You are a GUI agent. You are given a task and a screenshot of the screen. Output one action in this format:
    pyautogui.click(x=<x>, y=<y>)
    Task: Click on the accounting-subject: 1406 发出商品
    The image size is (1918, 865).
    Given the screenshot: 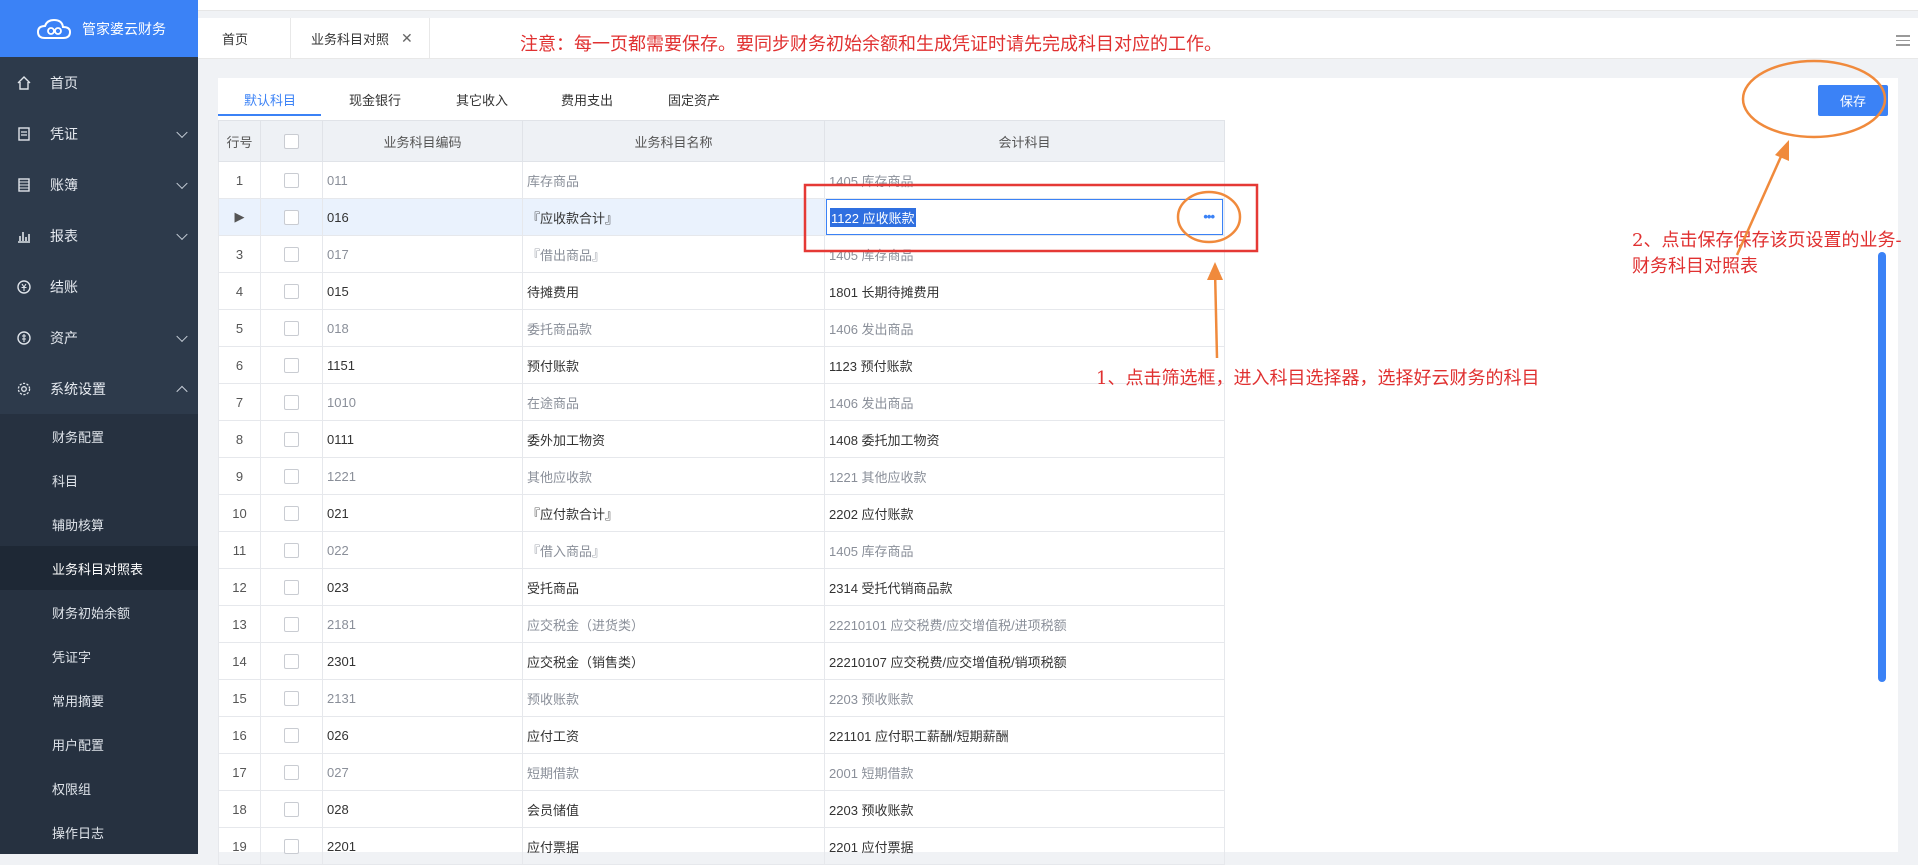 What is the action you would take?
    pyautogui.click(x=1024, y=328)
    